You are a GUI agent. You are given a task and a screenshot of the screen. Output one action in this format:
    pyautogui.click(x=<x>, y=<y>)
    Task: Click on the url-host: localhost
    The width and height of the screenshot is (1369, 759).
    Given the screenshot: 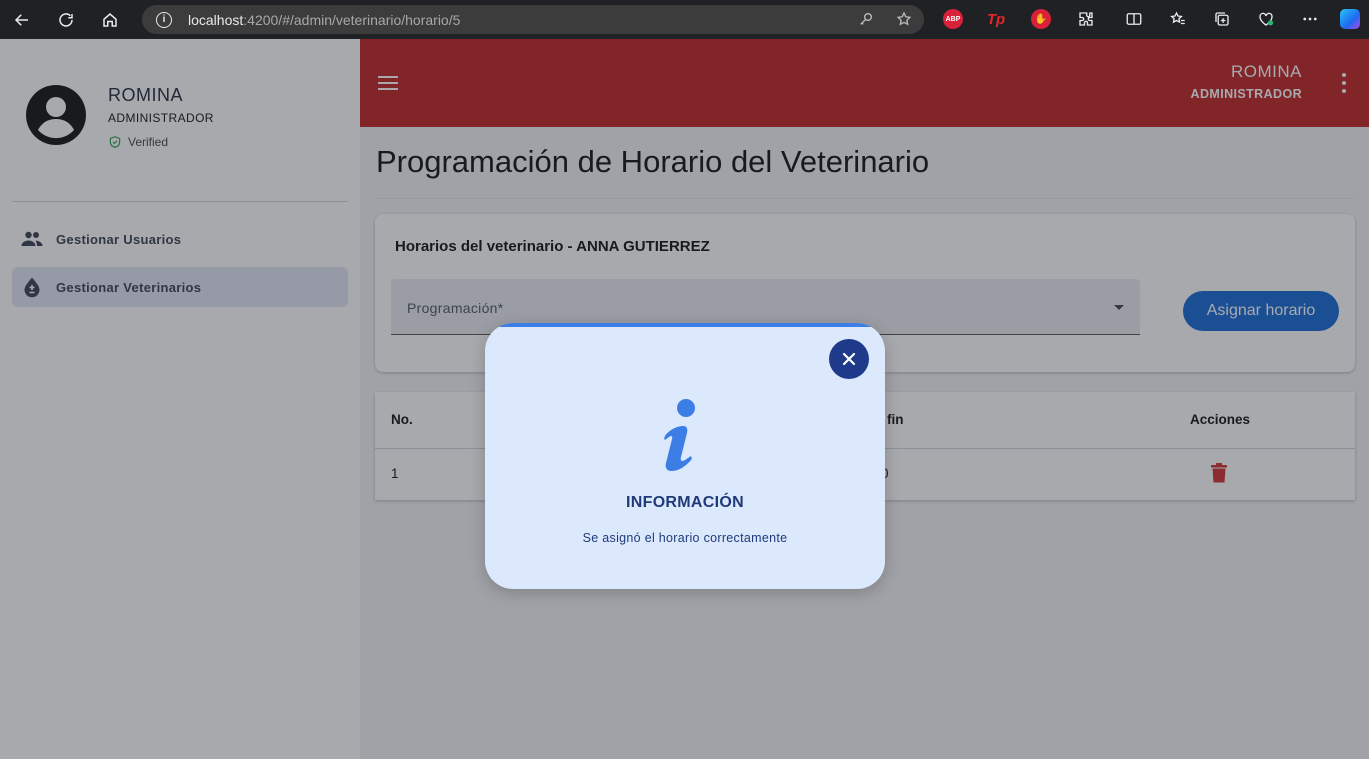 What is the action you would take?
    pyautogui.click(x=216, y=19)
    